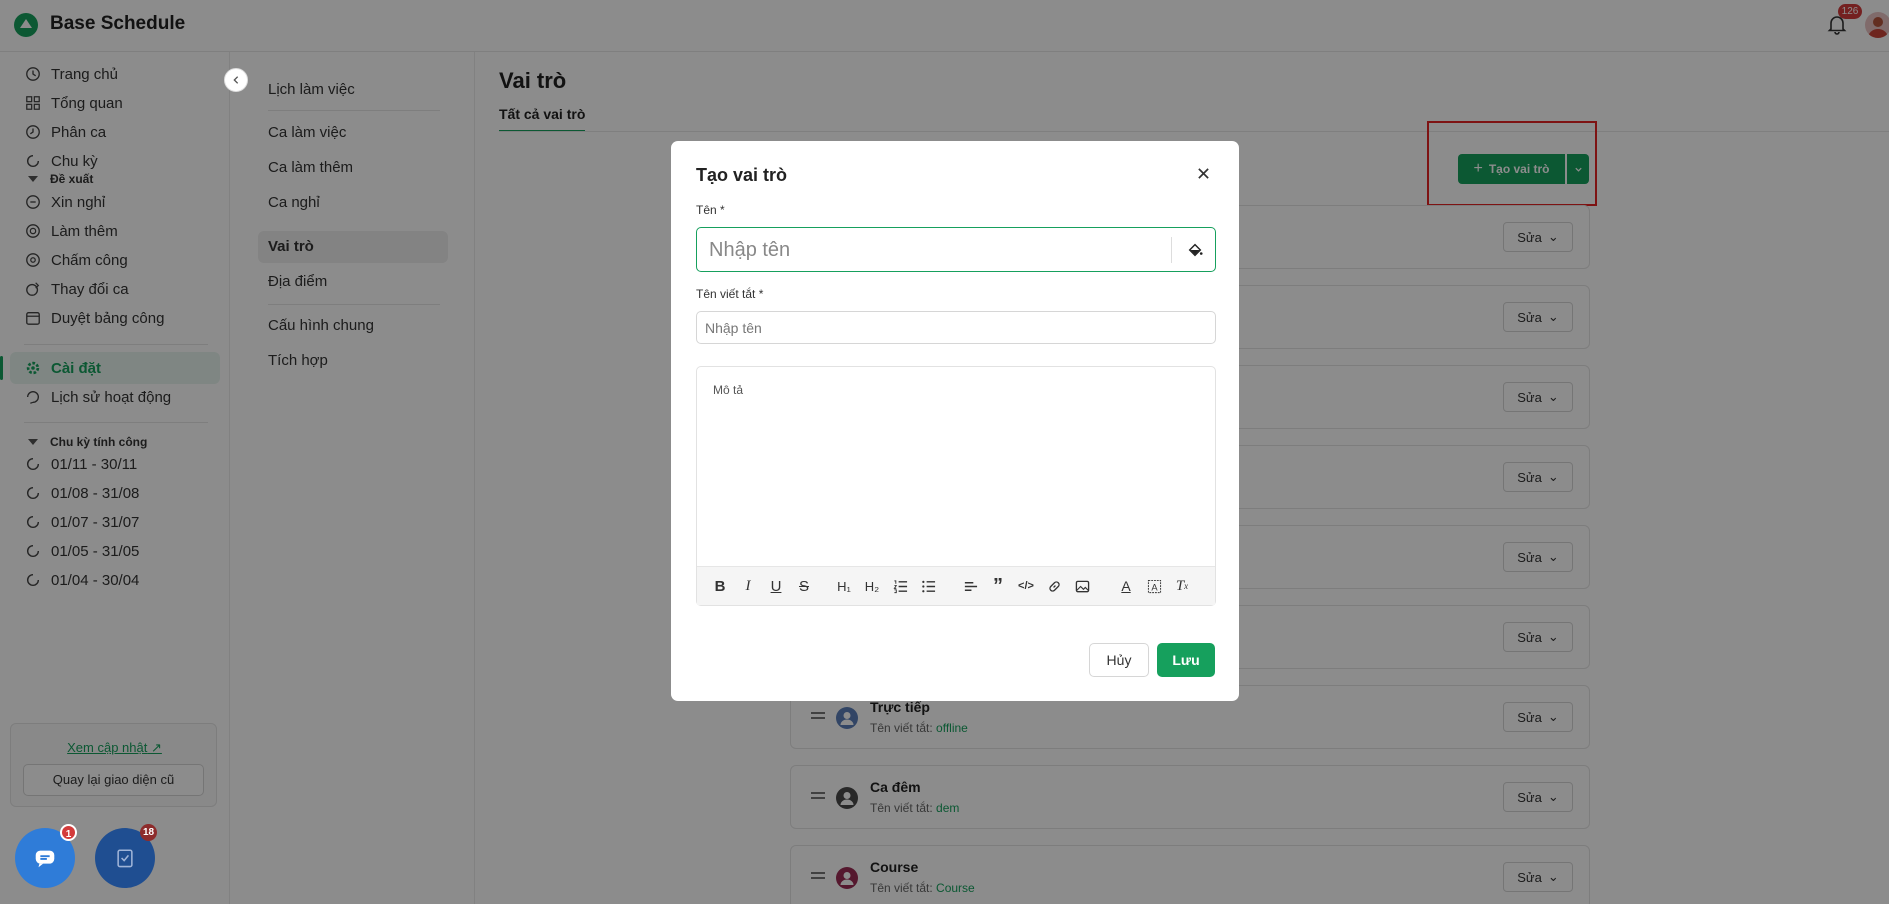  I want to click on text-color-icon: A, so click(1126, 586).